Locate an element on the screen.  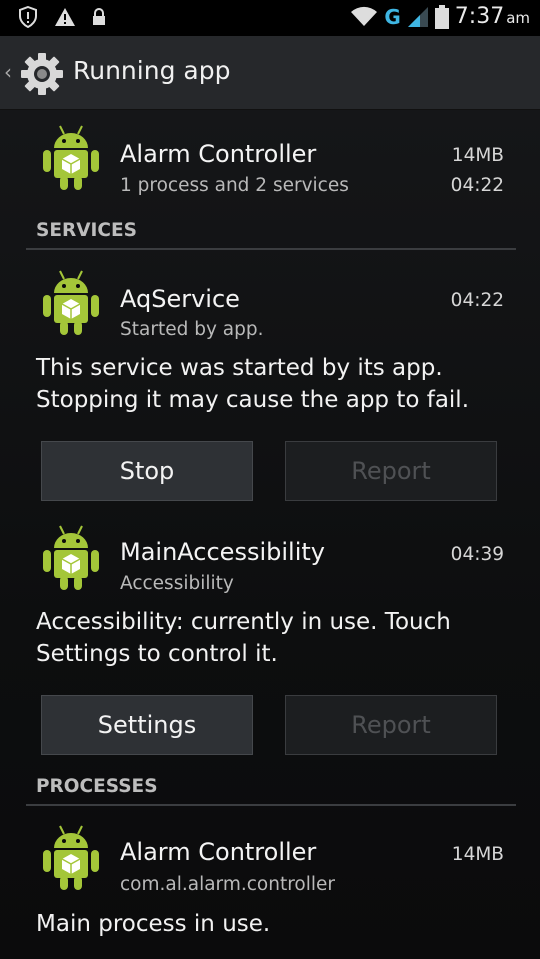
lock-icon is located at coordinates (99, 16).